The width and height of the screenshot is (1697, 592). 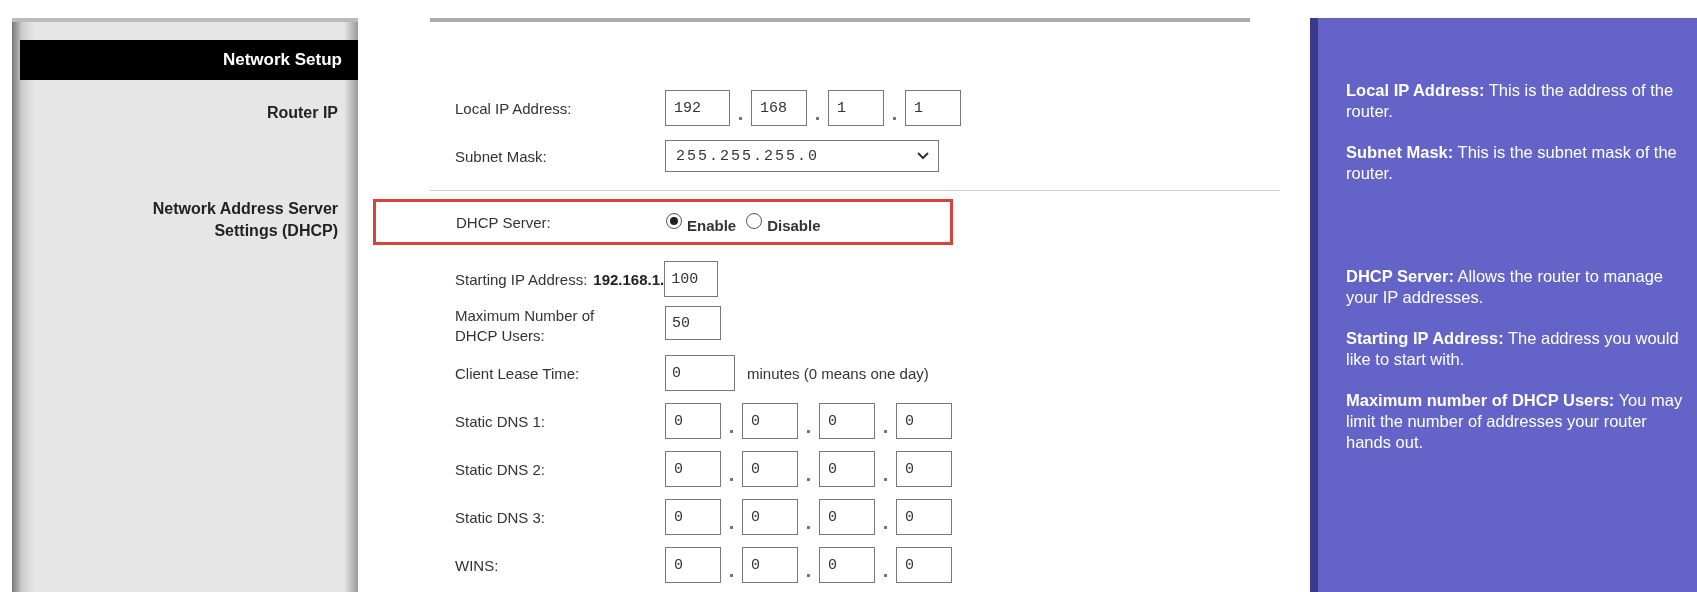 I want to click on ip-prefix: 192.168.1., so click(x=629, y=279).